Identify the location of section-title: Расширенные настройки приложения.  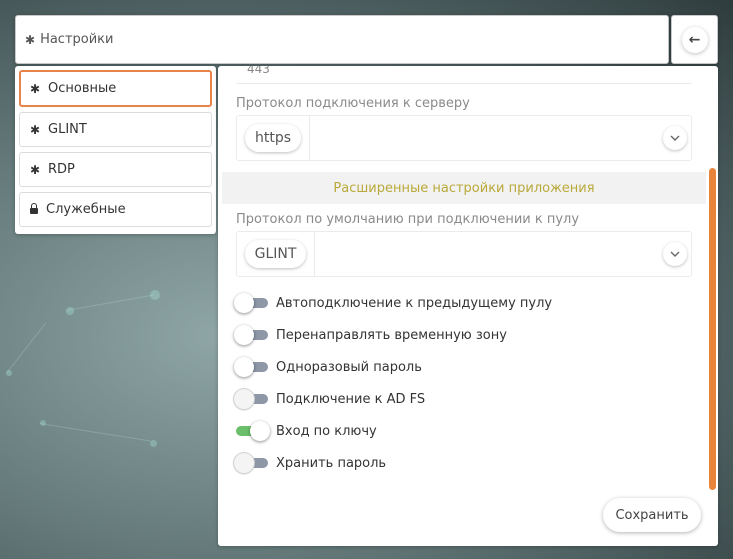
(464, 188).